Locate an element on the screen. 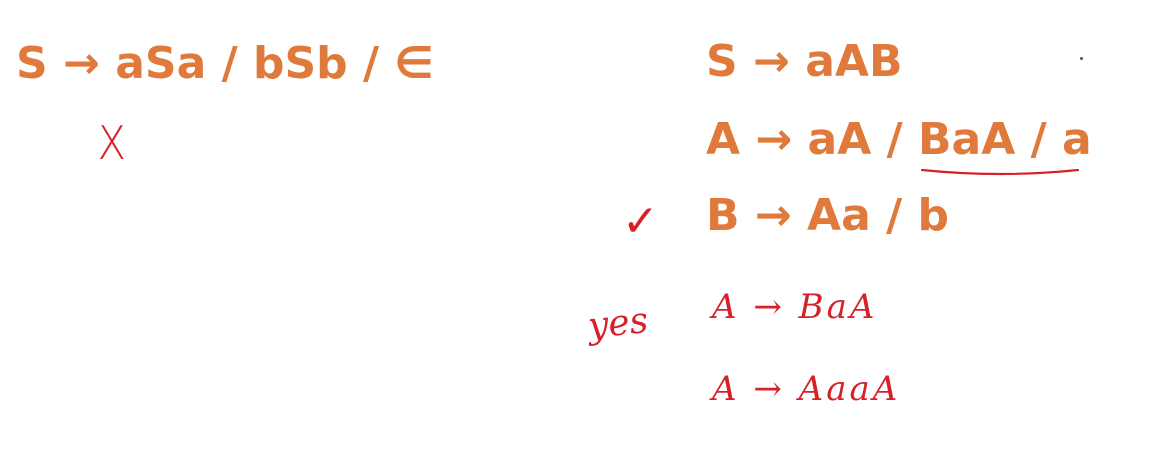  grammar2-rule-s: S → aAB is located at coordinates (804, 61).